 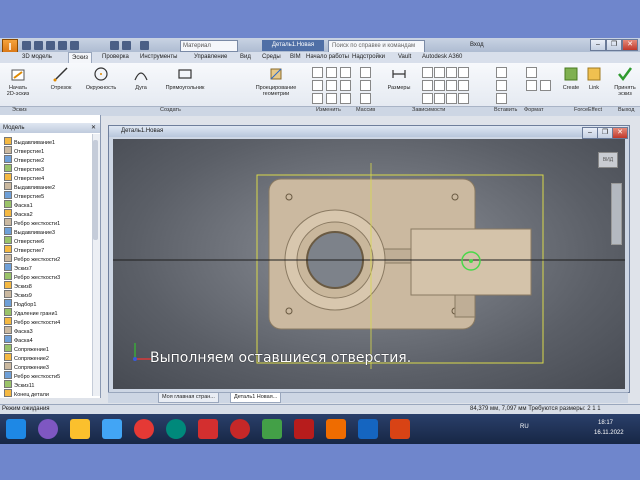 I want to click on group-format: Формат, so click(x=534, y=110).